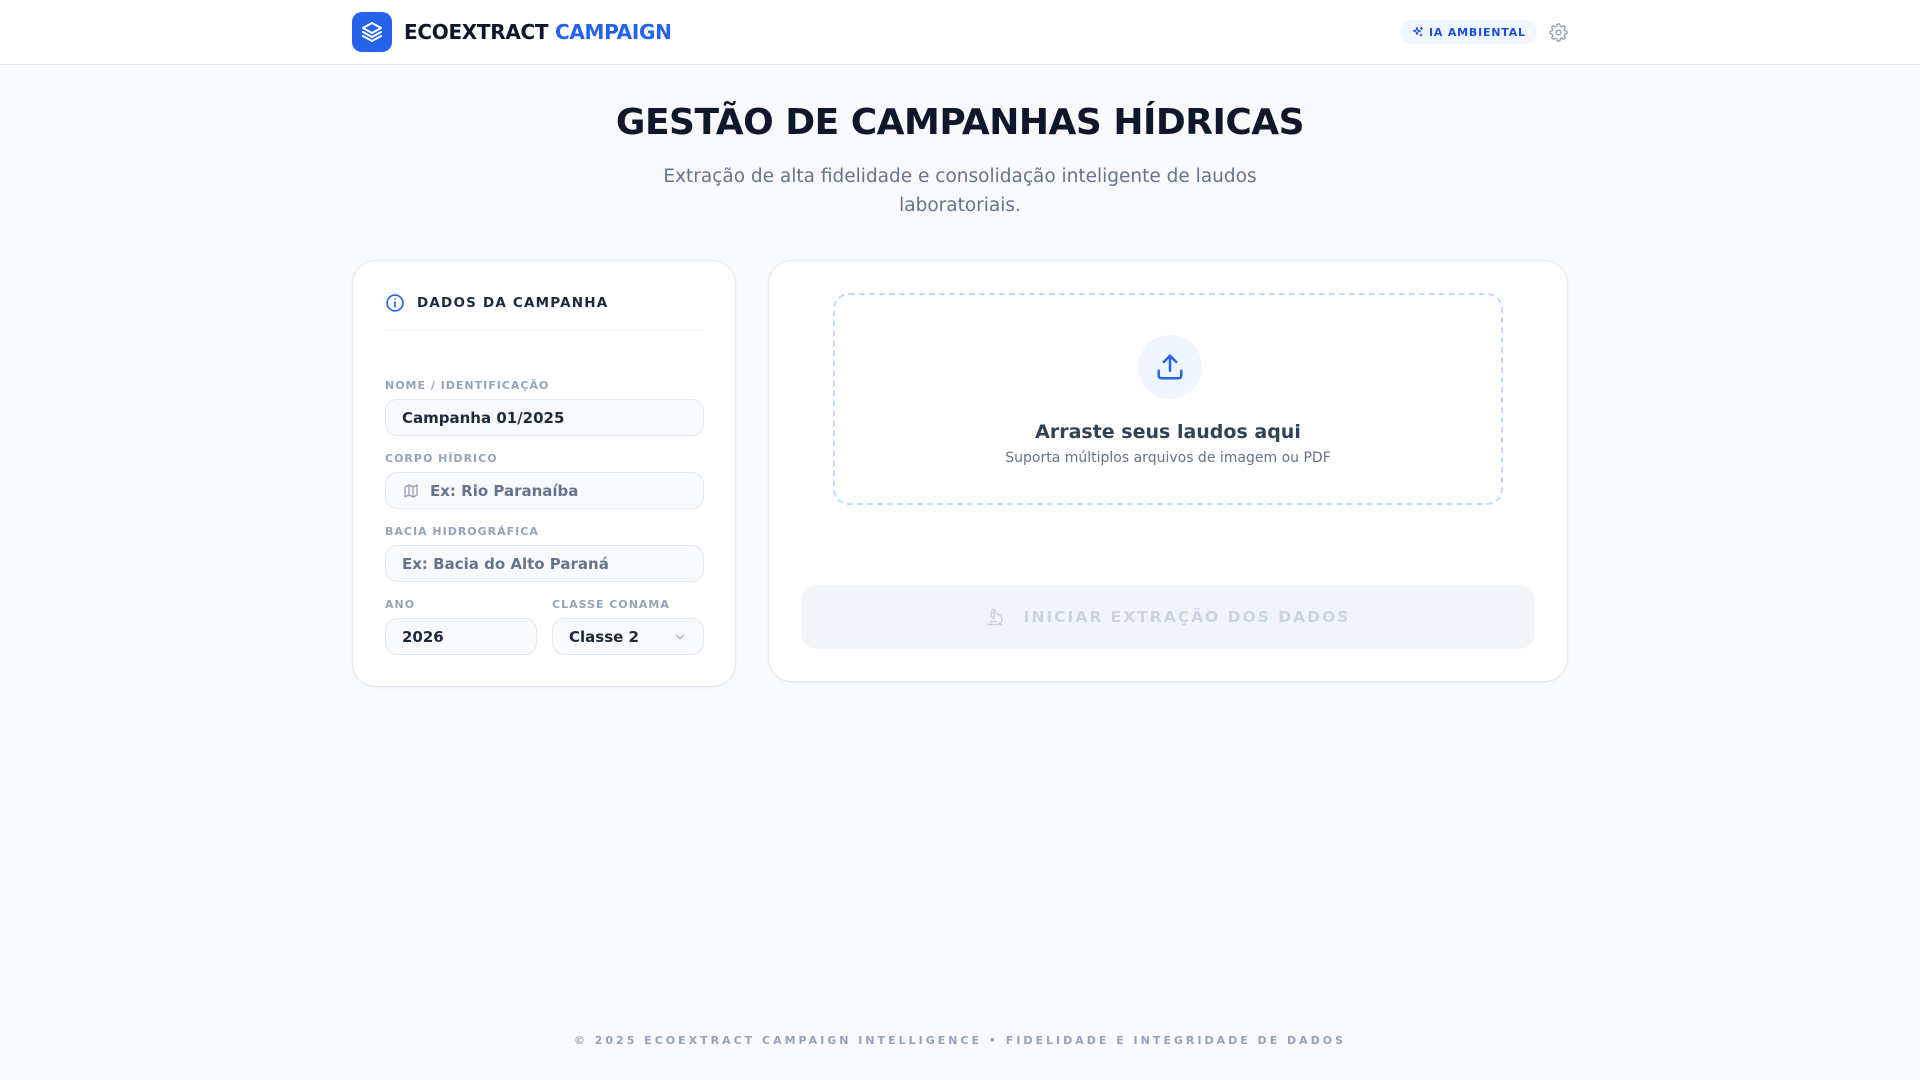  I want to click on name-label: NOME / IDENTIFICAÇÃO, so click(467, 385).